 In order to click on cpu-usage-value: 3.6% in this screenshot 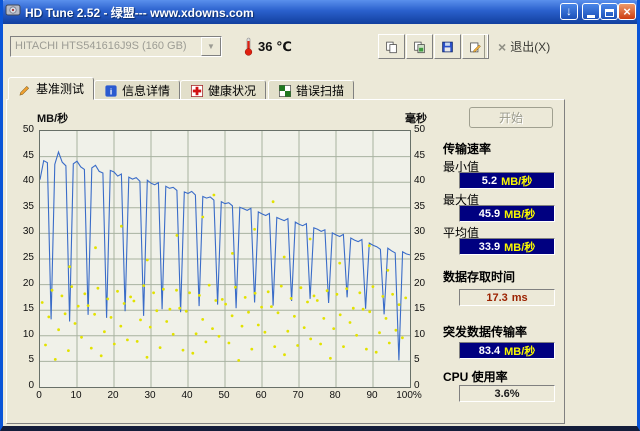, I will do `click(507, 393)`.